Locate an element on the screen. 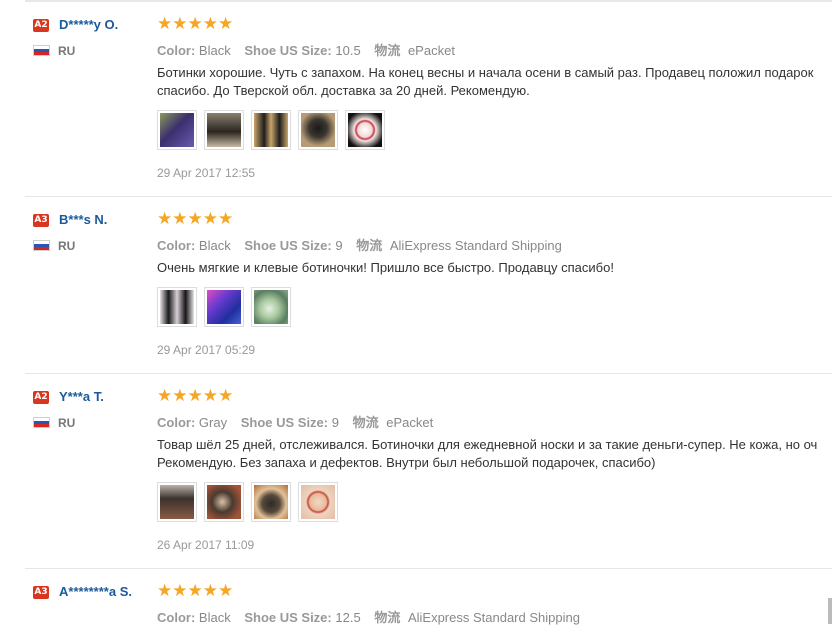 The width and height of the screenshot is (832, 626). reviewer-name: A********a S. is located at coordinates (104, 592).